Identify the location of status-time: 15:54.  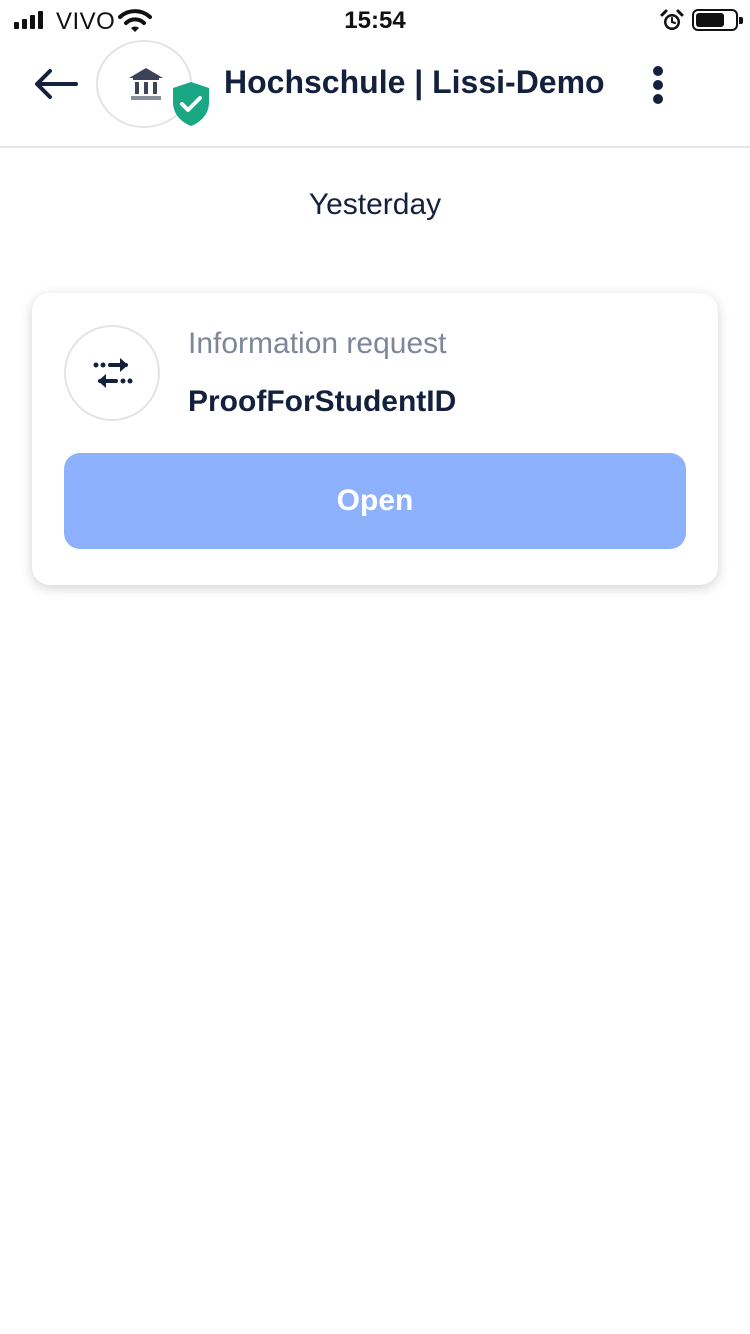
(375, 20).